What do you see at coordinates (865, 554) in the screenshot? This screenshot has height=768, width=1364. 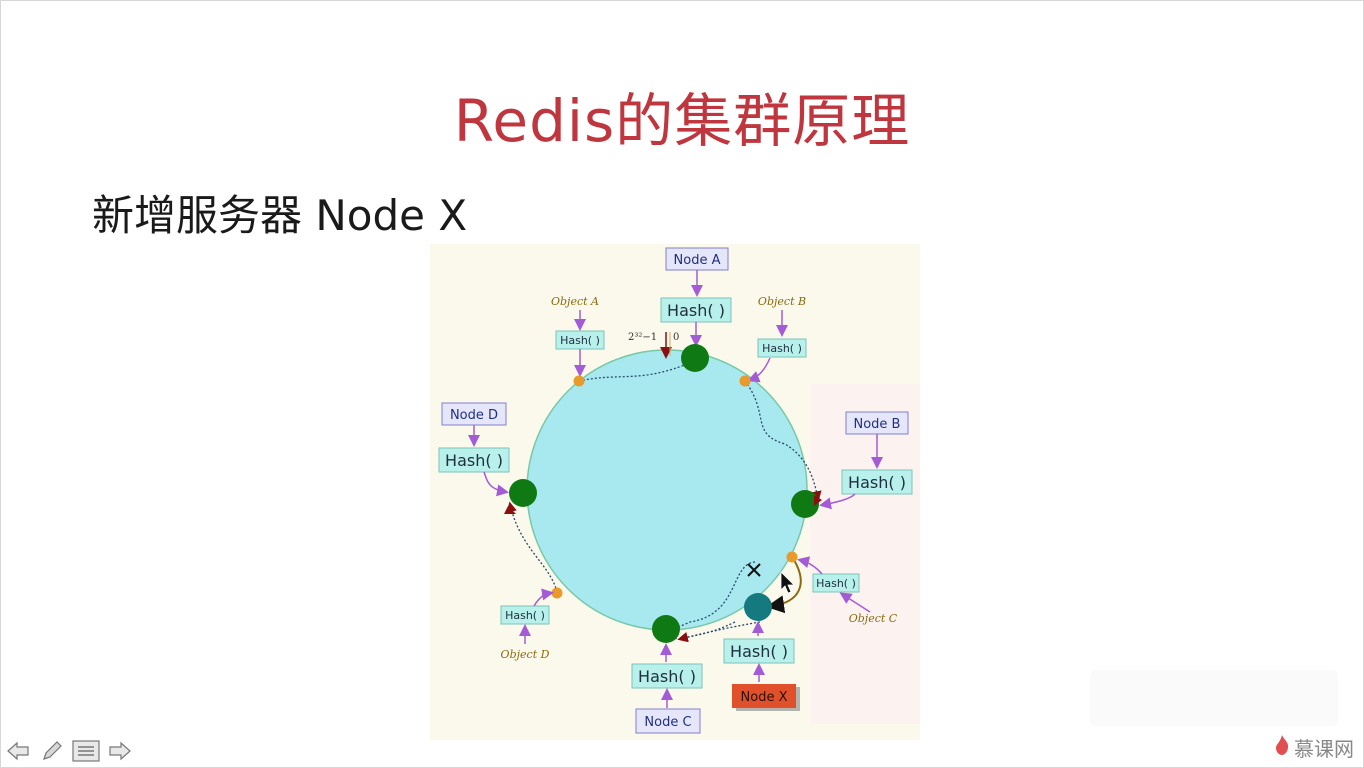 I see `diagram-background-tint` at bounding box center [865, 554].